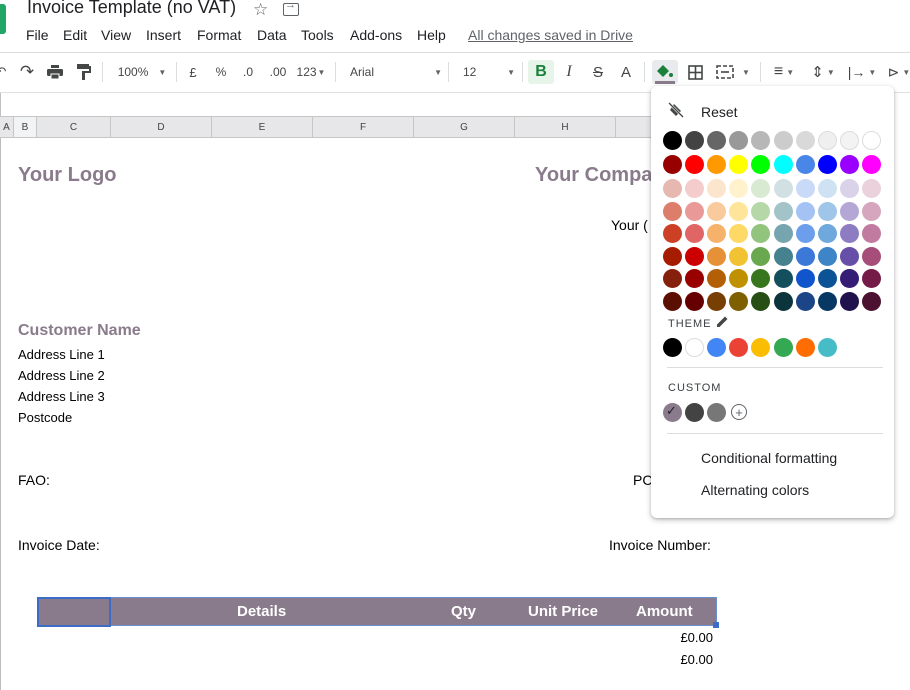  Describe the element at coordinates (563, 611) in the screenshot. I see `header-unit-price: Unit Price` at that location.